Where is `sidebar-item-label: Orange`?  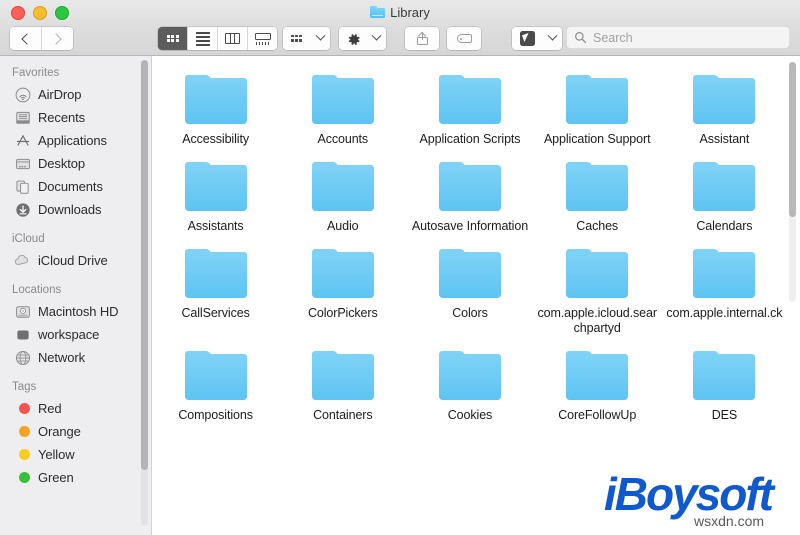
sidebar-item-label: Orange is located at coordinates (59, 431).